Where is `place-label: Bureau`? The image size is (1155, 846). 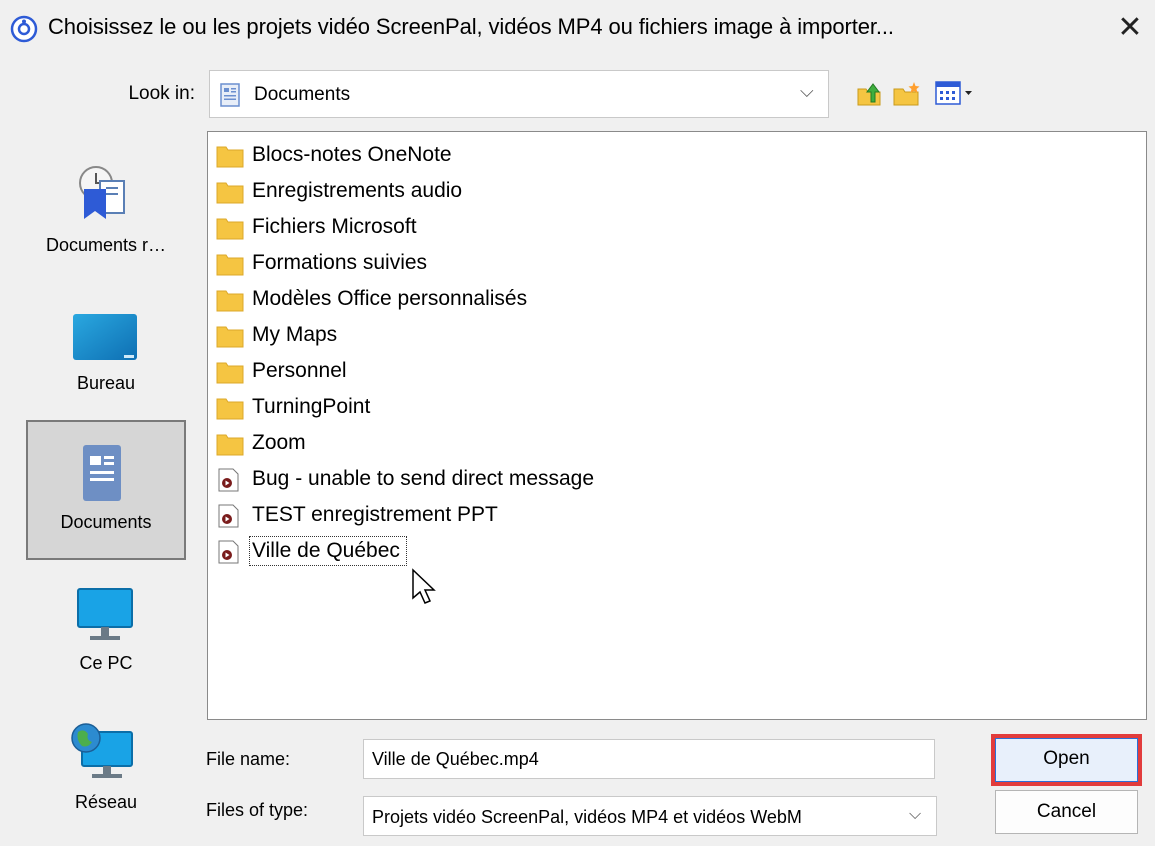
place-label: Bureau is located at coordinates (106, 383).